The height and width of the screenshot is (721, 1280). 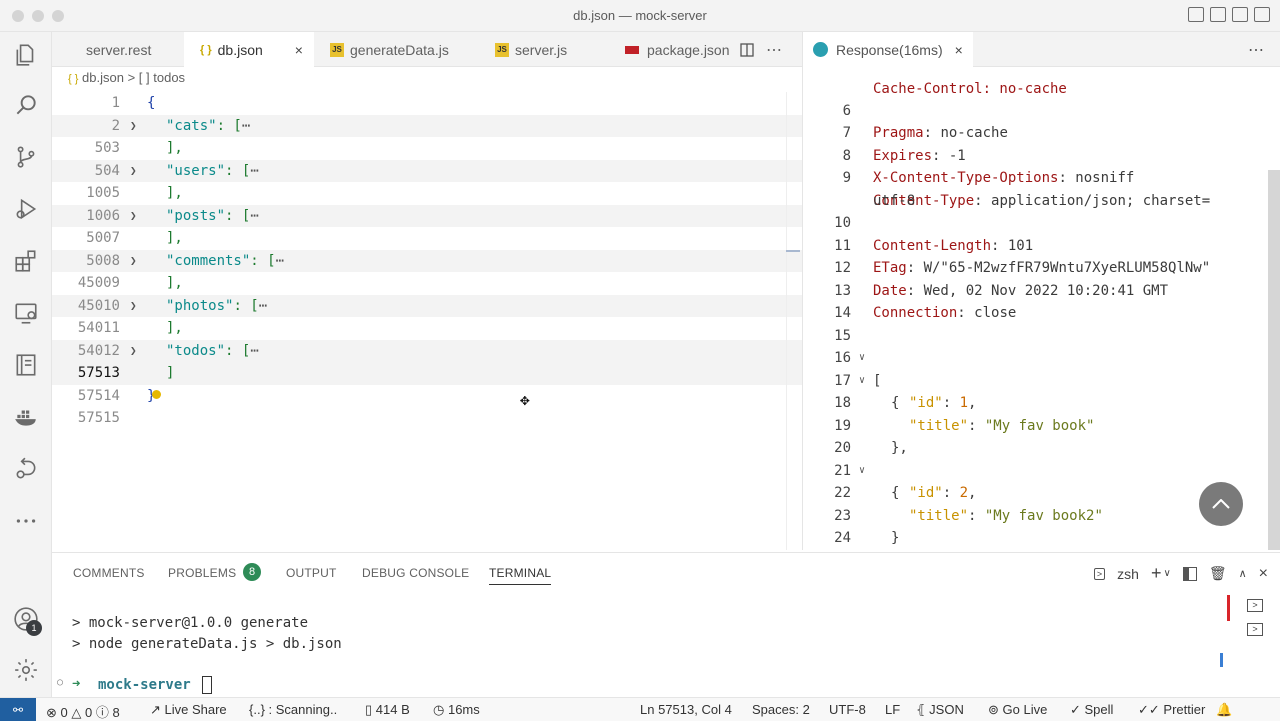 I want to click on explorer-icon, so click(x=26, y=55).